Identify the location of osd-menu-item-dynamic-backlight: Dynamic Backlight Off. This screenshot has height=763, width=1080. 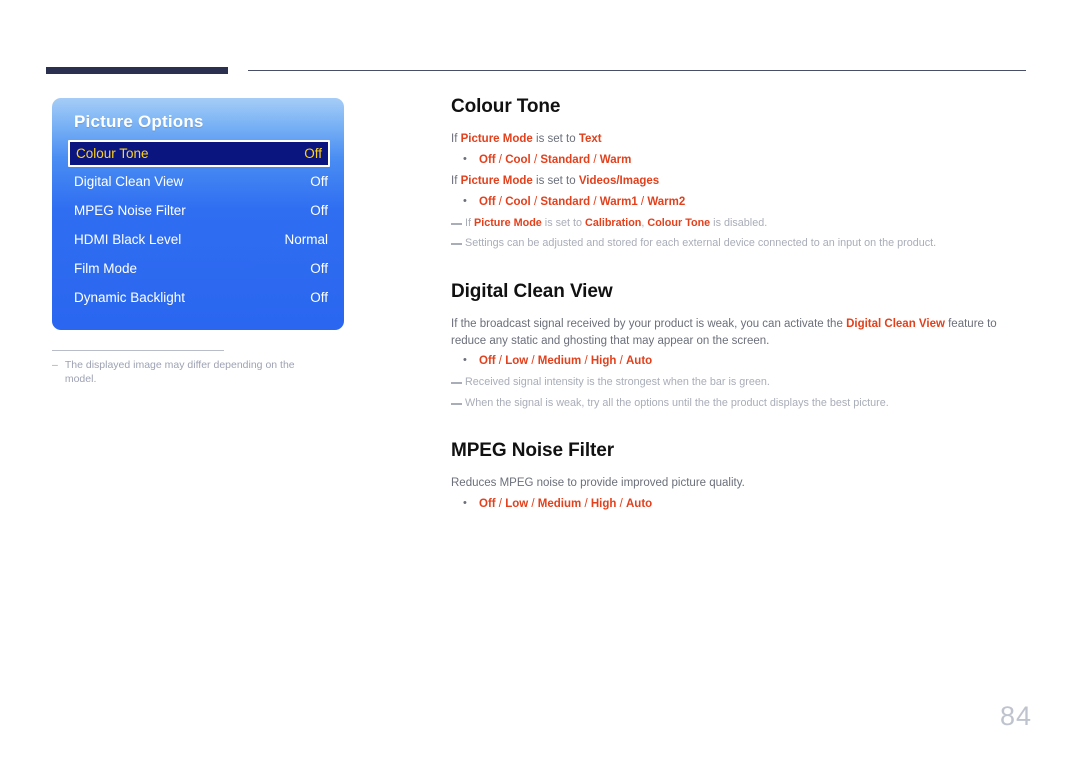
(198, 297).